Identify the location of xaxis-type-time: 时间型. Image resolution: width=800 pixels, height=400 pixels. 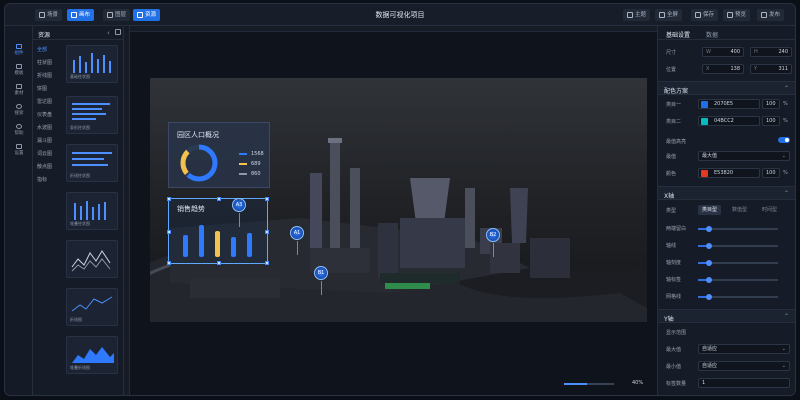
(769, 210).